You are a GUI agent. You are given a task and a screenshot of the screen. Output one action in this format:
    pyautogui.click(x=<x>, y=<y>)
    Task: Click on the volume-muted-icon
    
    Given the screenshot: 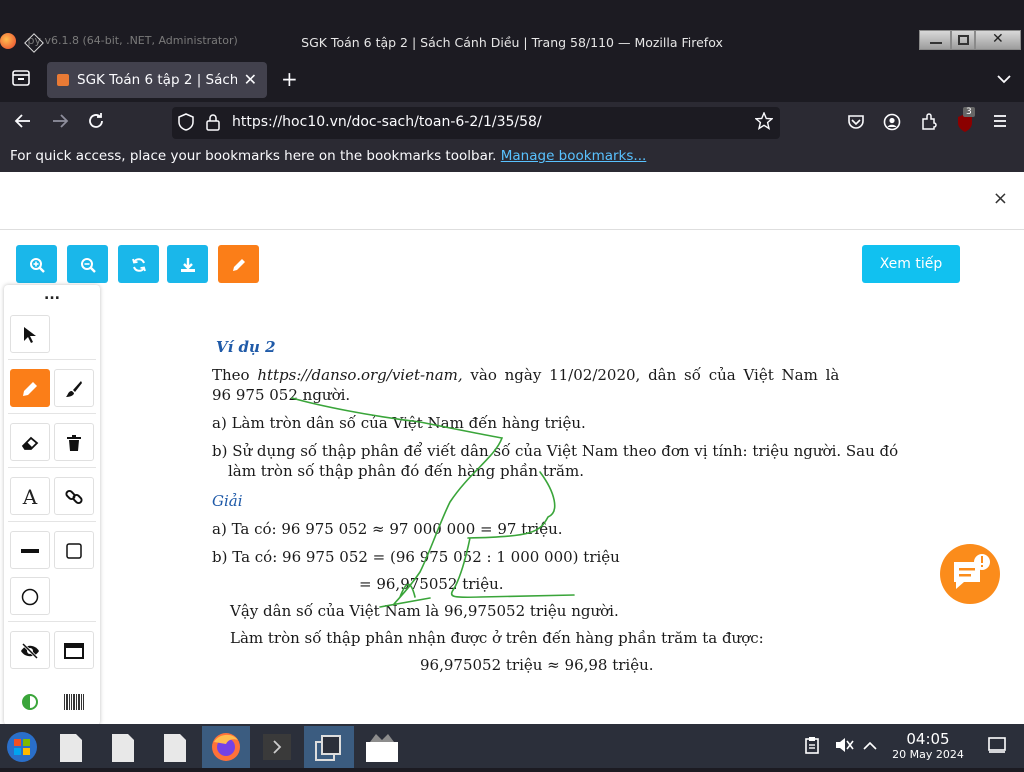 What is the action you would take?
    pyautogui.click(x=844, y=747)
    